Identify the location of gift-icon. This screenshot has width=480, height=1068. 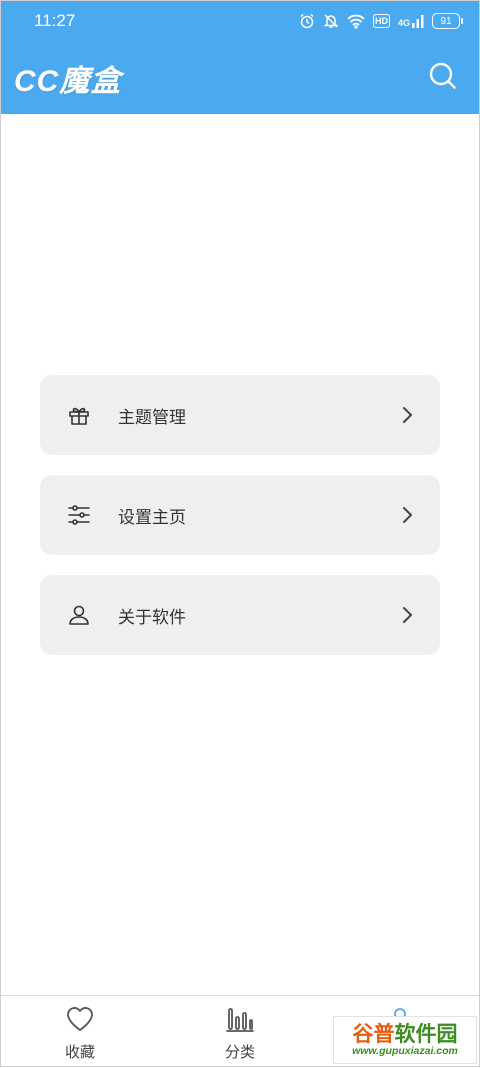
(79, 415).